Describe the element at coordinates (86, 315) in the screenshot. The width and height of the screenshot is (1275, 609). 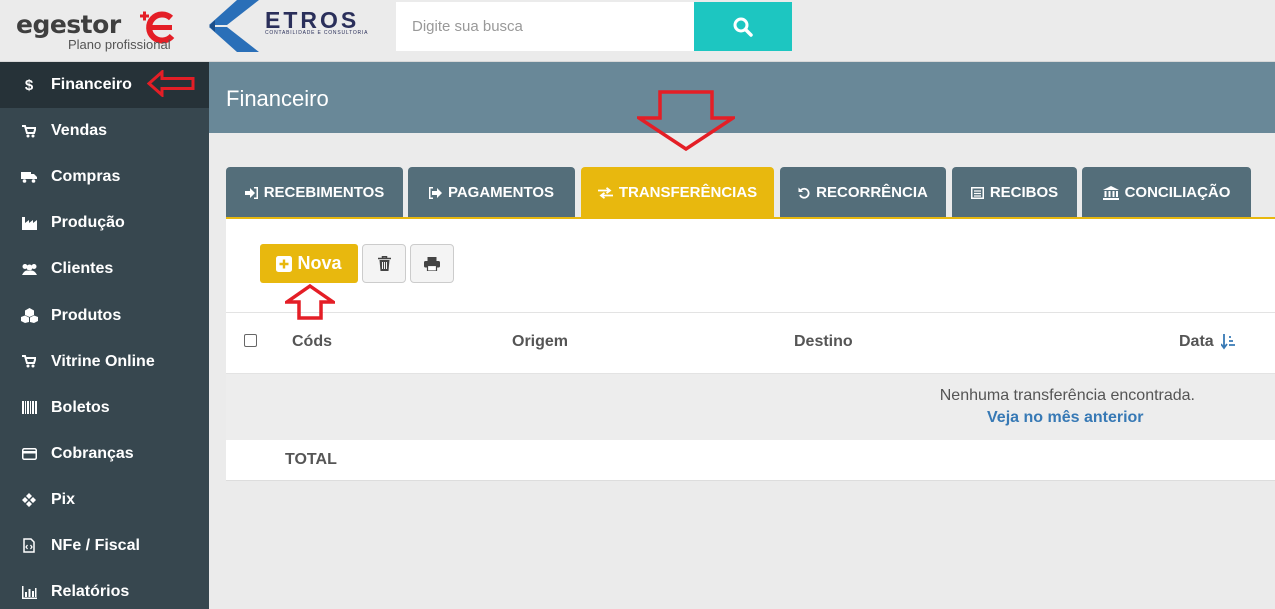
I see `sidebar-item-label: Produtos` at that location.